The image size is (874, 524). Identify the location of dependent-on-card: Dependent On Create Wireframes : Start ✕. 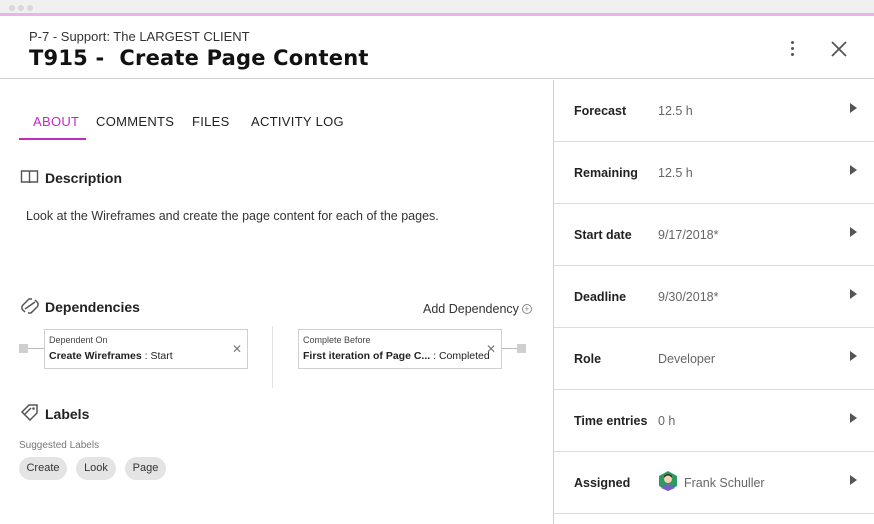
(146, 349).